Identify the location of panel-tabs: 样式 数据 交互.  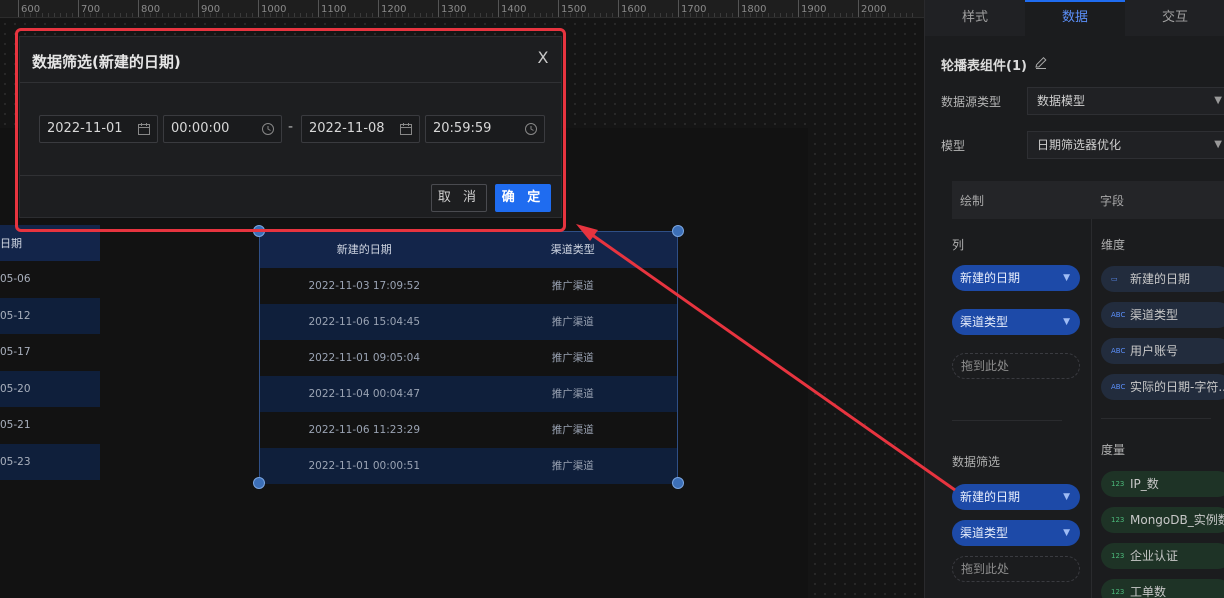
(1074, 18).